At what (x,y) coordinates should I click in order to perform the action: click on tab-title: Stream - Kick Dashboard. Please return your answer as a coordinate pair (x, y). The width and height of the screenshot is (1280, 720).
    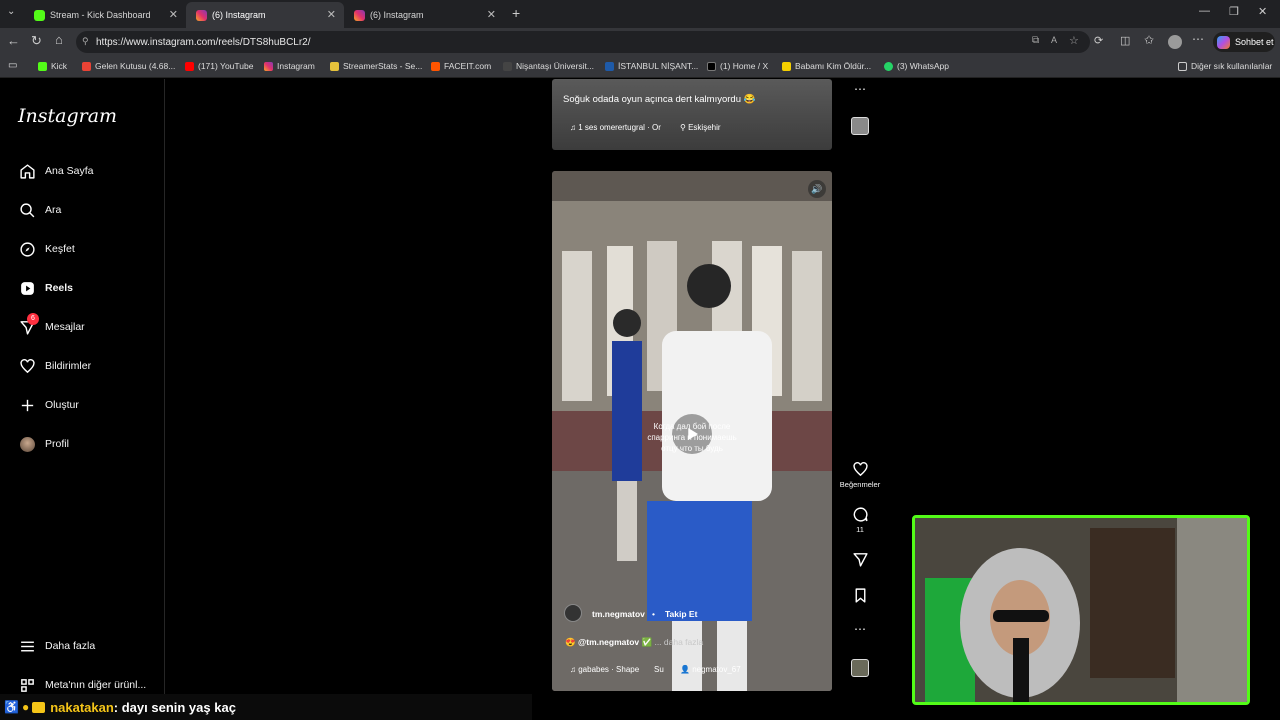
    Looking at the image, I should click on (100, 15).